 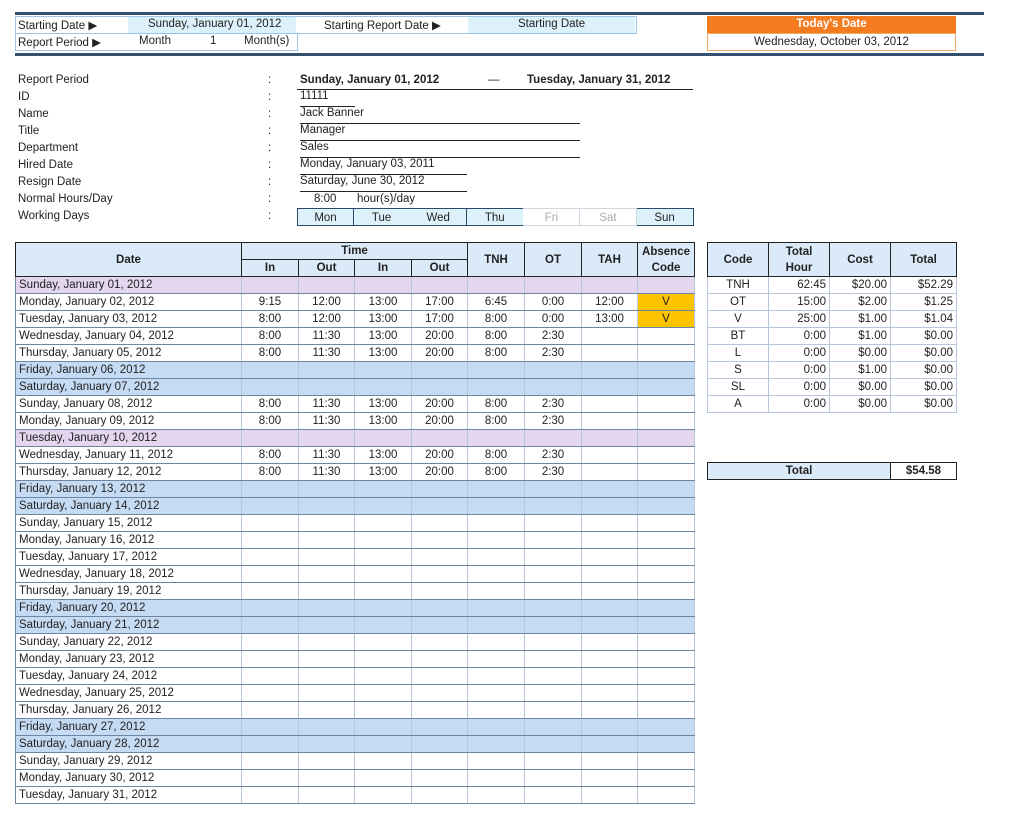 I want to click on id-field: 11111, so click(x=327, y=98).